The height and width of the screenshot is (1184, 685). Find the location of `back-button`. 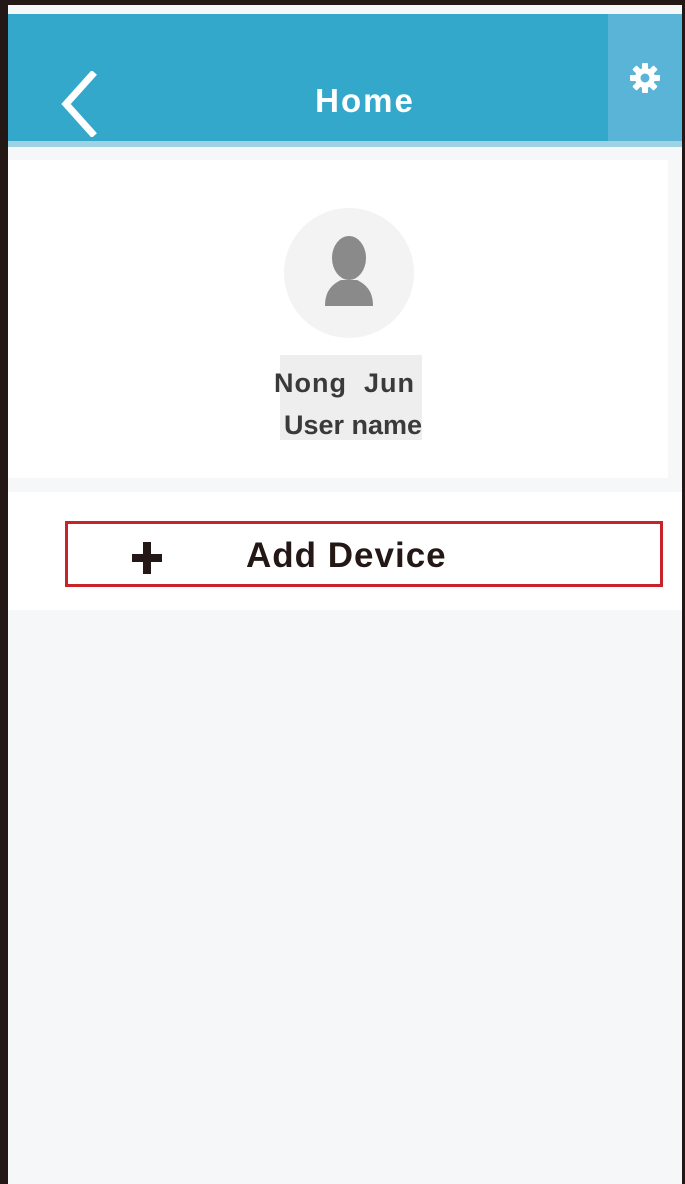

back-button is located at coordinates (78, 104).